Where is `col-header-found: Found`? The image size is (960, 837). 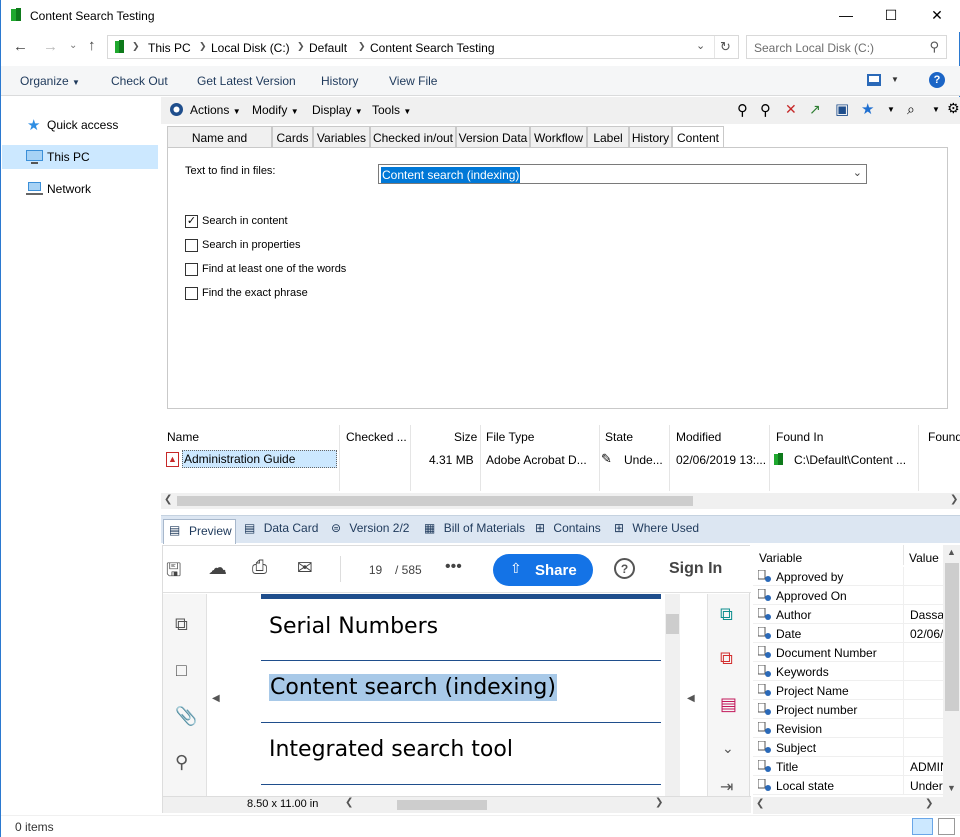 col-header-found: Found is located at coordinates (944, 437).